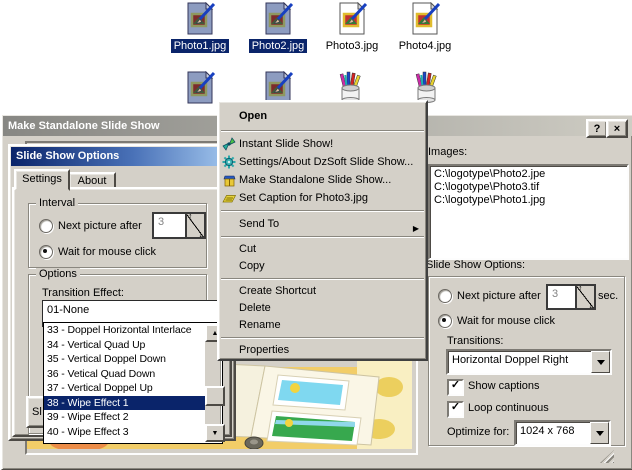 The height and width of the screenshot is (470, 632). Describe the element at coordinates (571, 296) in the screenshot. I see `interval-spinner: 3 ↑ ↓` at that location.